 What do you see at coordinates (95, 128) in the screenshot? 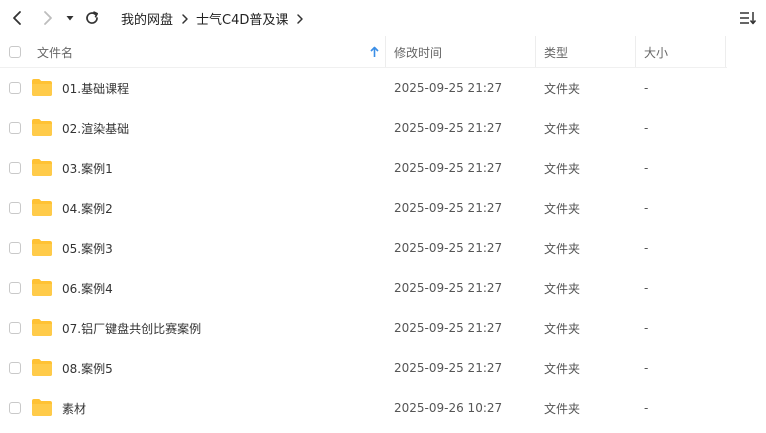
I see `file-name: 02.渲染基础` at bounding box center [95, 128].